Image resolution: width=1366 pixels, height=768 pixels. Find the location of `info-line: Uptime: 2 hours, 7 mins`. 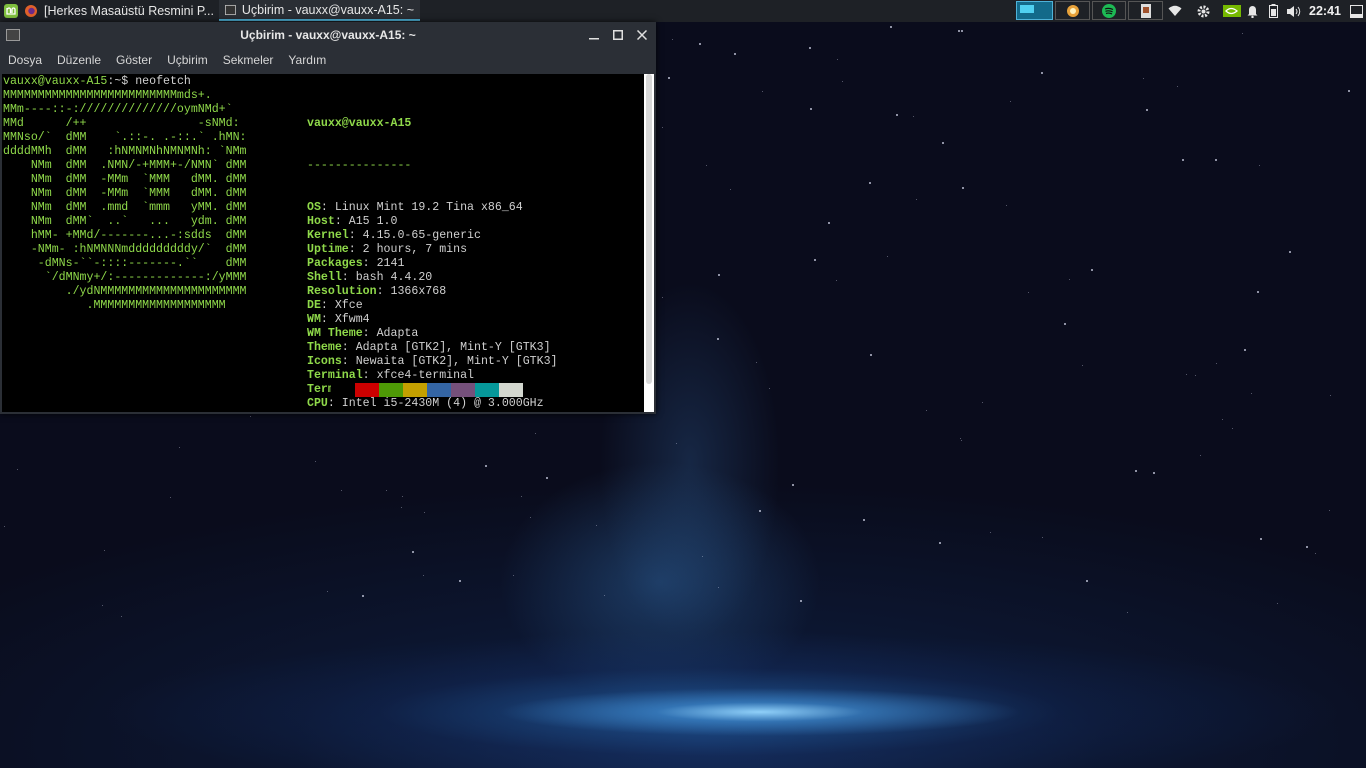

info-line: Uptime: 2 hours, 7 mins is located at coordinates (432, 250).